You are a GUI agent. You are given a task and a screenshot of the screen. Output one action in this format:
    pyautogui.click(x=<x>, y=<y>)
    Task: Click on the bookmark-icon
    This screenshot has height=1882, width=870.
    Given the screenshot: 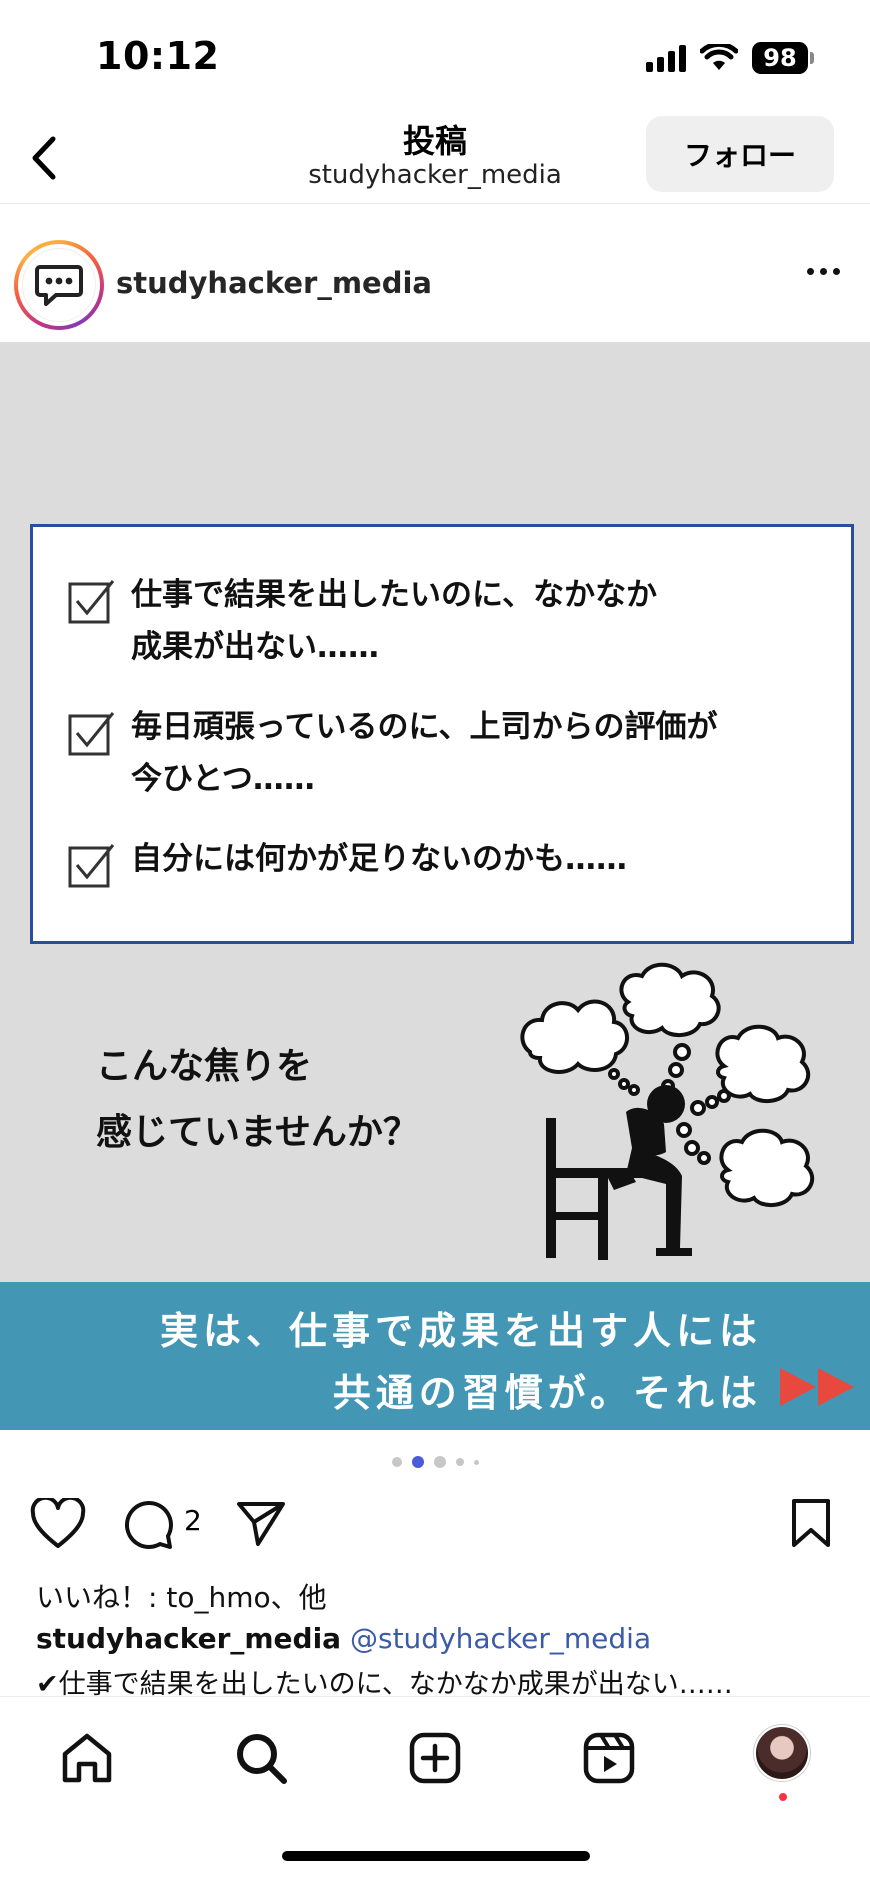 What is the action you would take?
    pyautogui.click(x=811, y=1523)
    